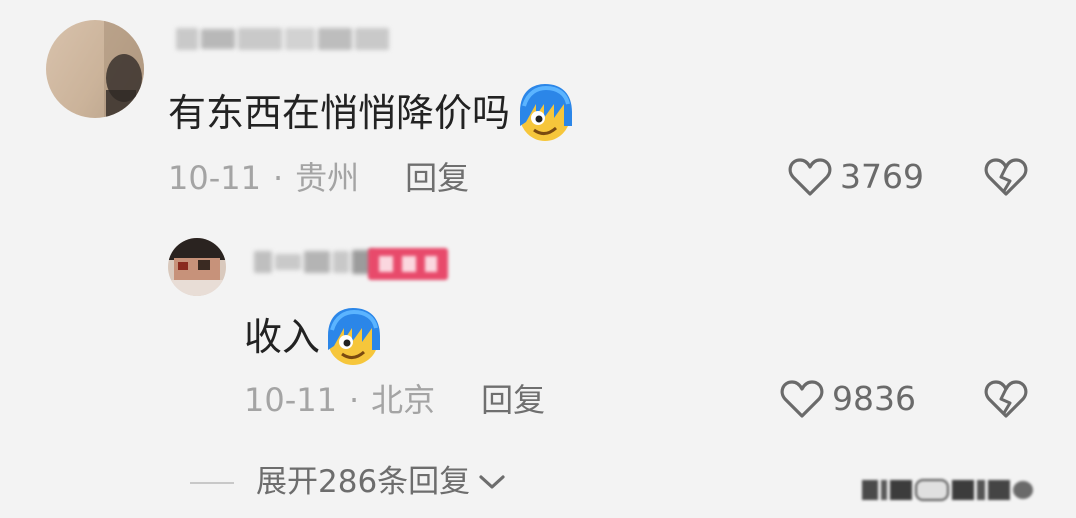 This screenshot has width=1076, height=518. I want to click on reply-text: 收入, so click(282, 337).